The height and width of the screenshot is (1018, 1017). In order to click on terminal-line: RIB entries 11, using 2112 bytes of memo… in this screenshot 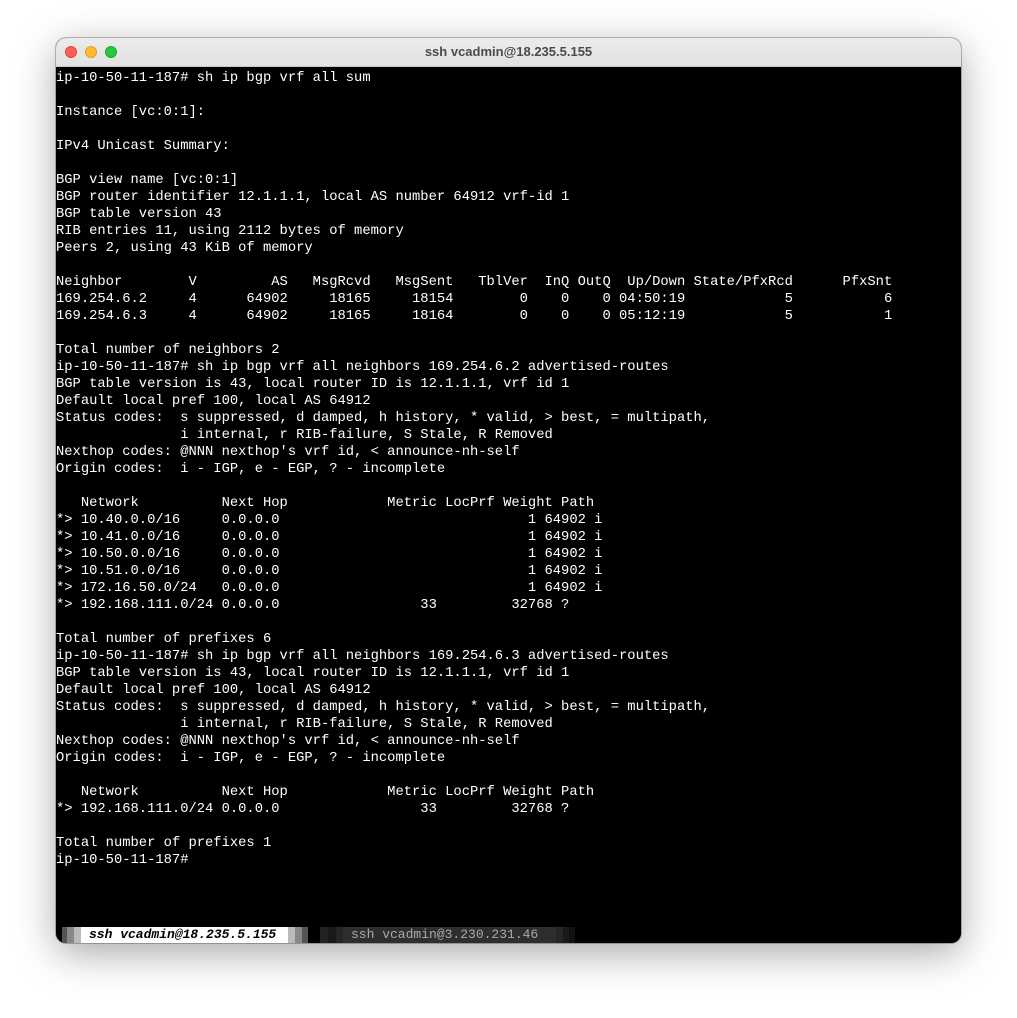, I will do `click(230, 231)`.